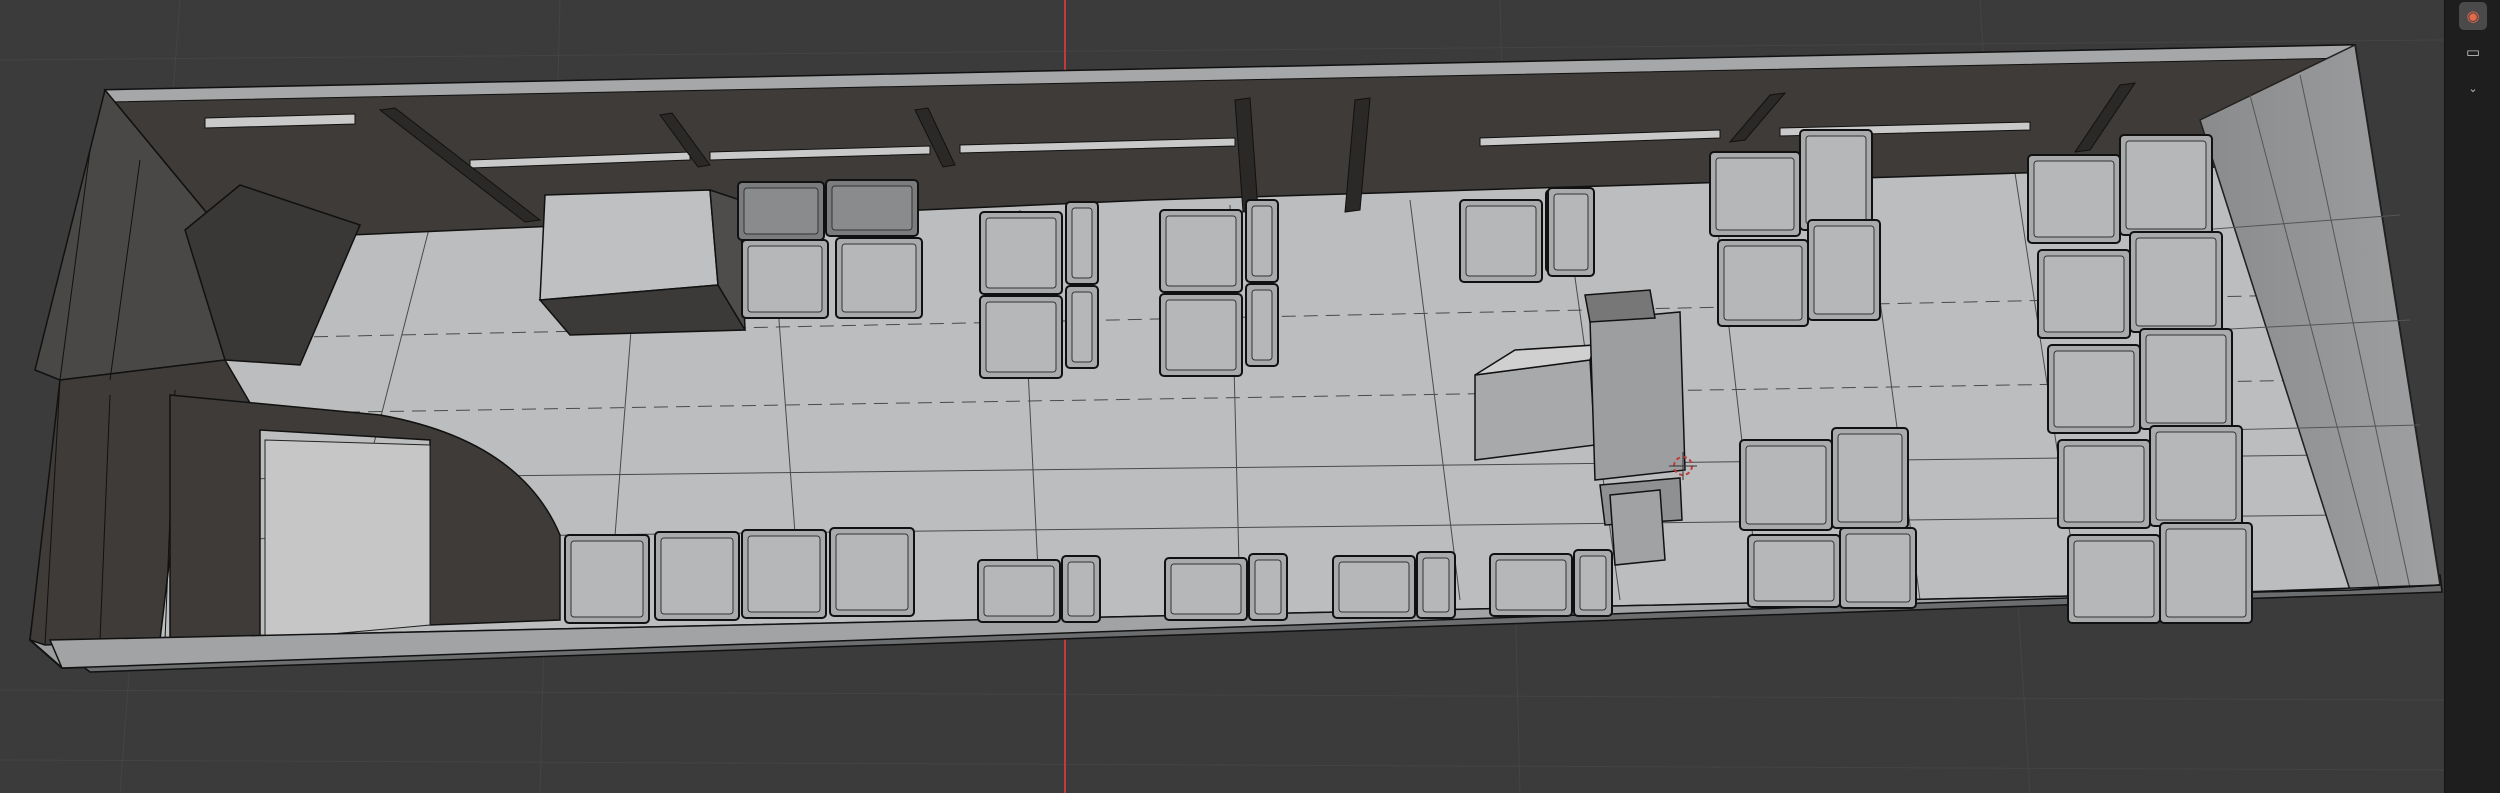 The height and width of the screenshot is (793, 2500). I want to click on scene-globe-icon: ◉, so click(2473, 16).